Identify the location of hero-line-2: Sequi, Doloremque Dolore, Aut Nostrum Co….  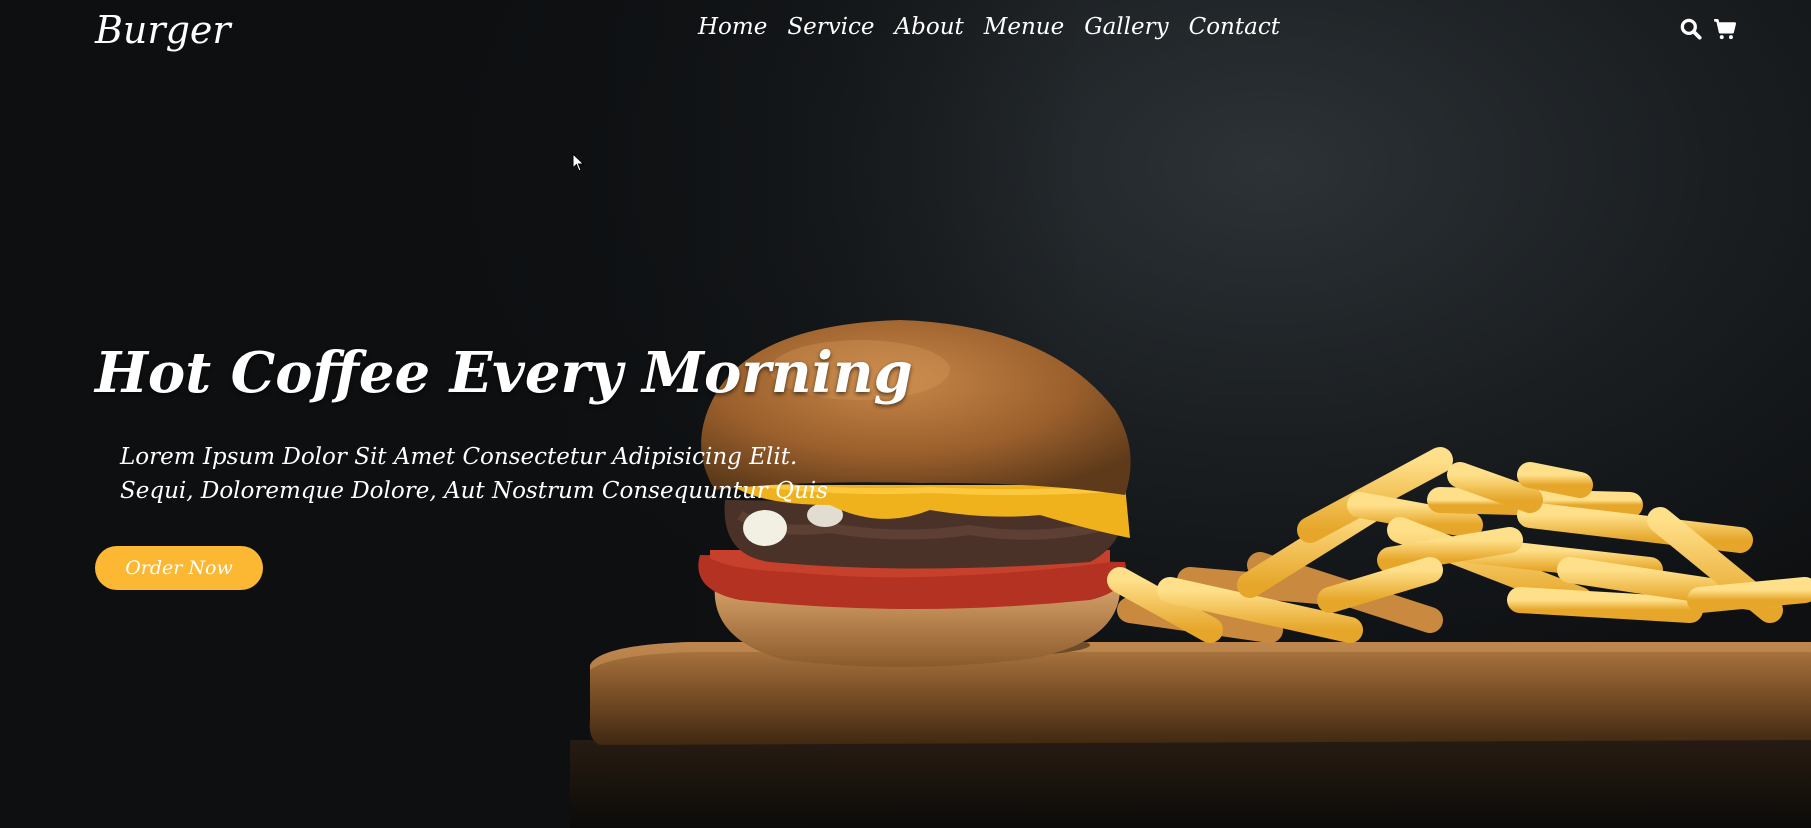
(474, 491).